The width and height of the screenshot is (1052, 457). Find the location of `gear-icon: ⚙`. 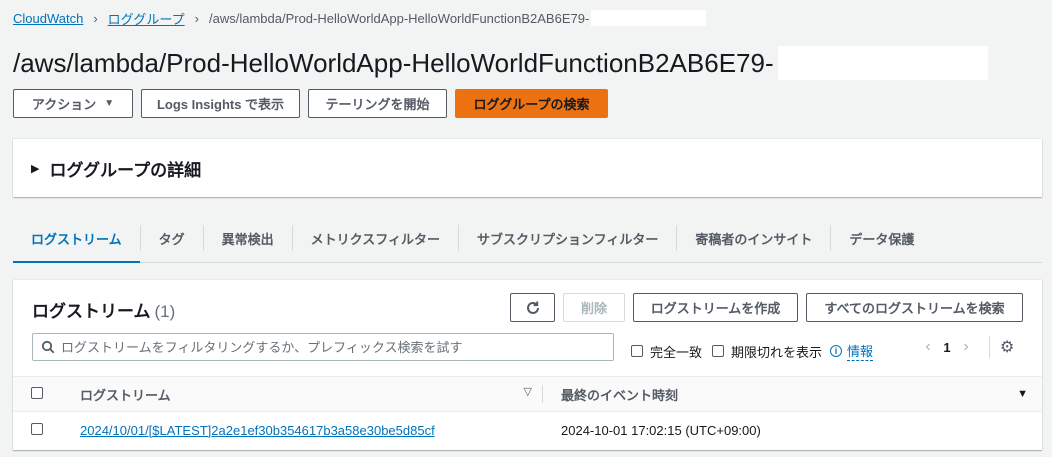

gear-icon: ⚙ is located at coordinates (1007, 347).